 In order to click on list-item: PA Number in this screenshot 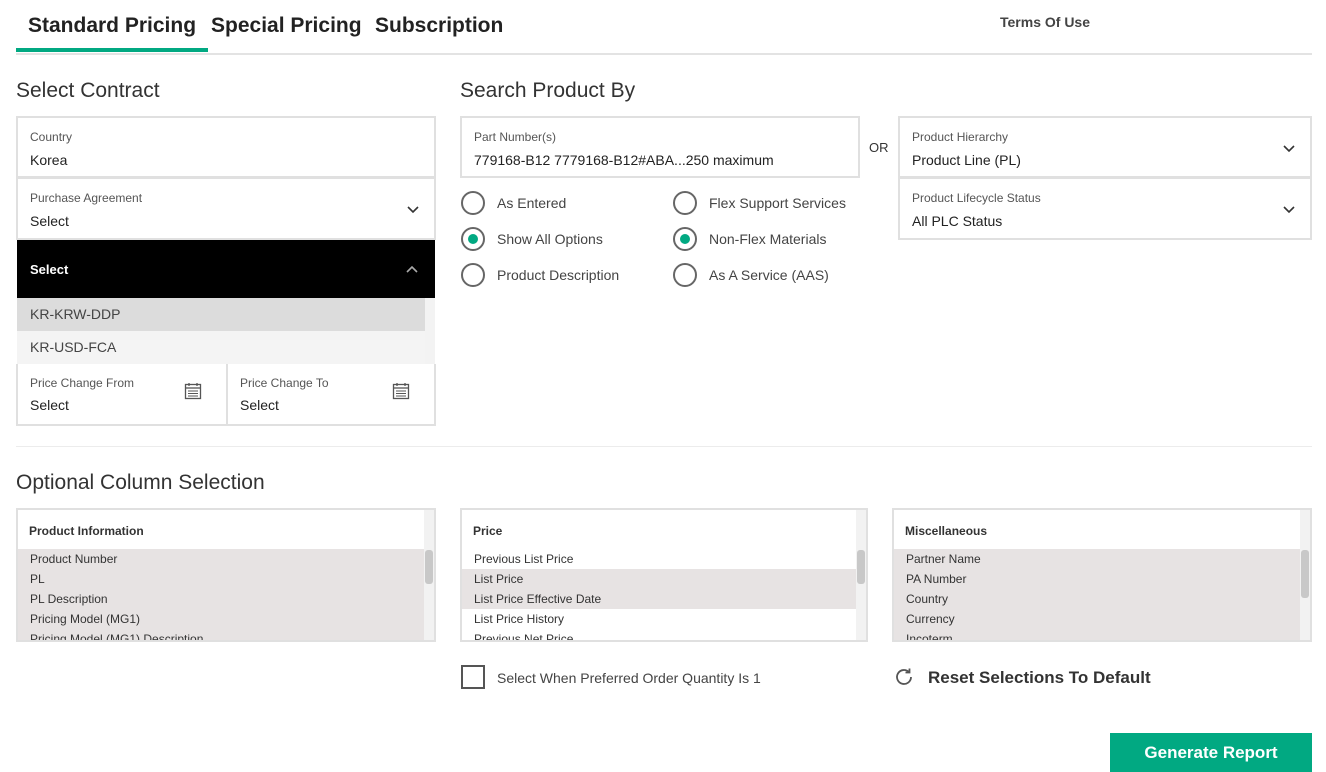, I will do `click(1098, 579)`.